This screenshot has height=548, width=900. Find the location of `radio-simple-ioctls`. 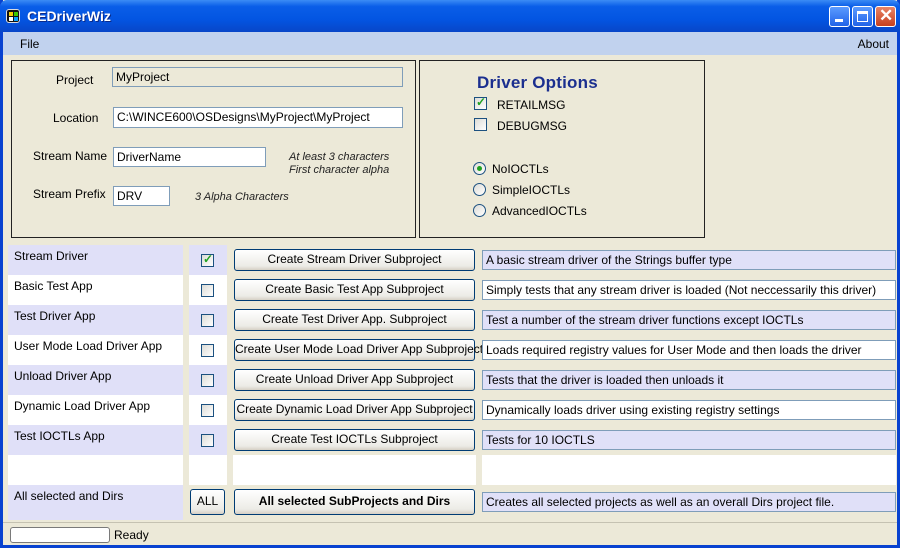

radio-simple-ioctls is located at coordinates (479, 189).